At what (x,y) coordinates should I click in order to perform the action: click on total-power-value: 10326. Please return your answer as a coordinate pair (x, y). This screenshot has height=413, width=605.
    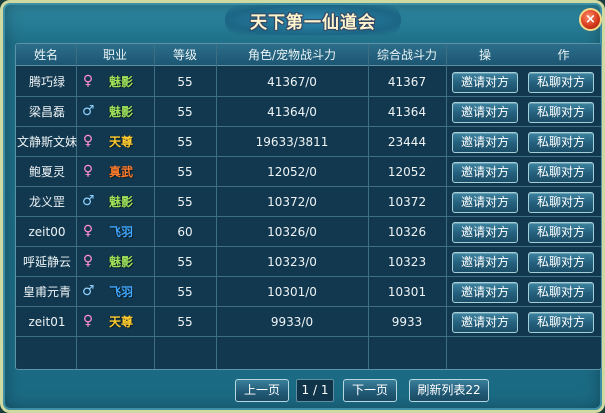
    Looking at the image, I should click on (407, 232).